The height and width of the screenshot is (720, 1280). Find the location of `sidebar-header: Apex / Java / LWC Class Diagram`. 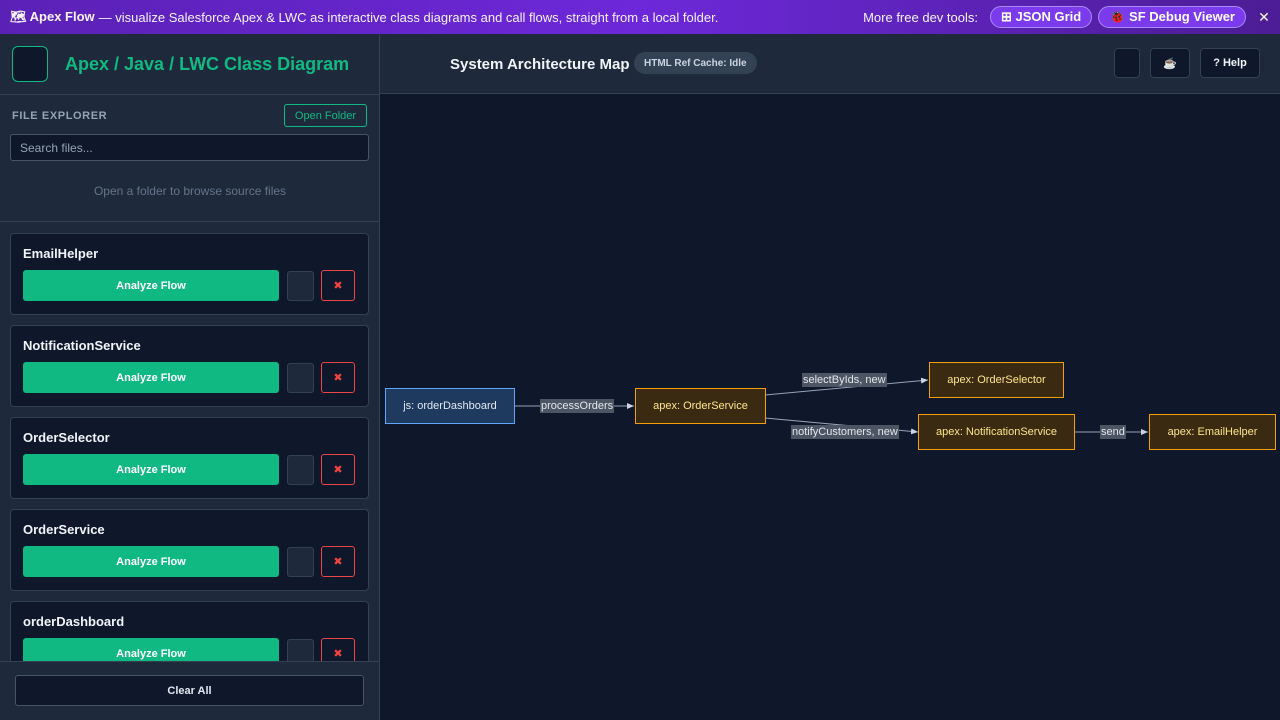

sidebar-header: Apex / Java / LWC Class Diagram is located at coordinates (189, 64).